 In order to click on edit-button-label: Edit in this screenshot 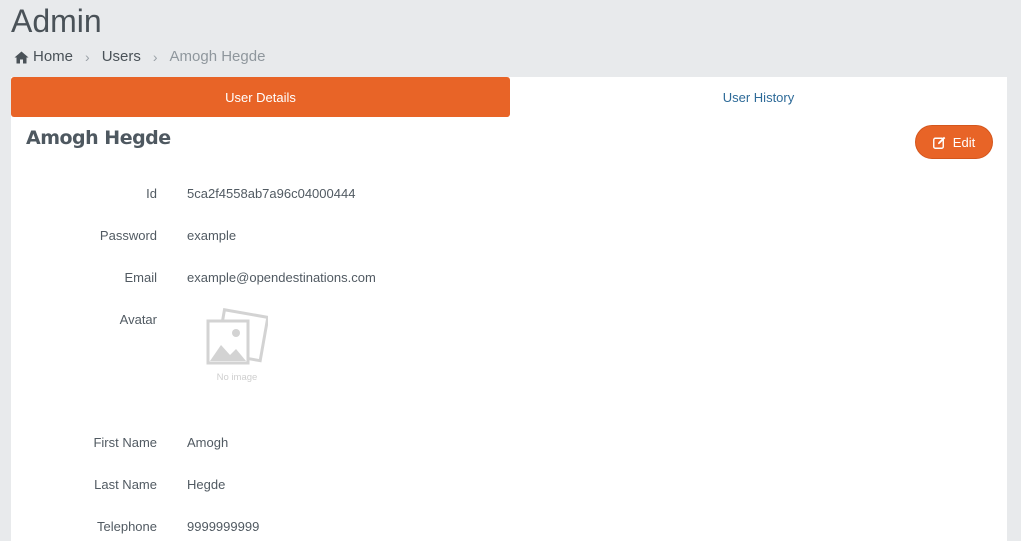, I will do `click(964, 142)`.